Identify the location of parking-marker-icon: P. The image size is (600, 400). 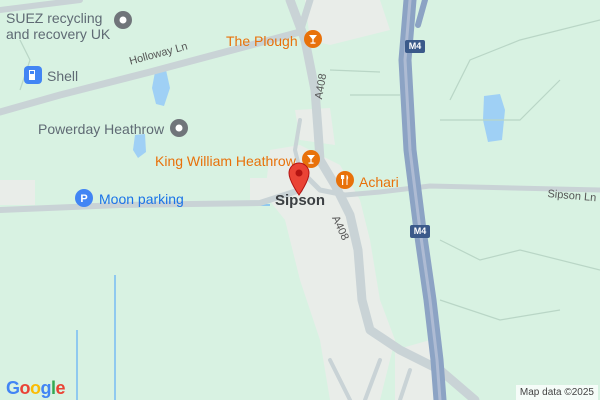
(84, 198).